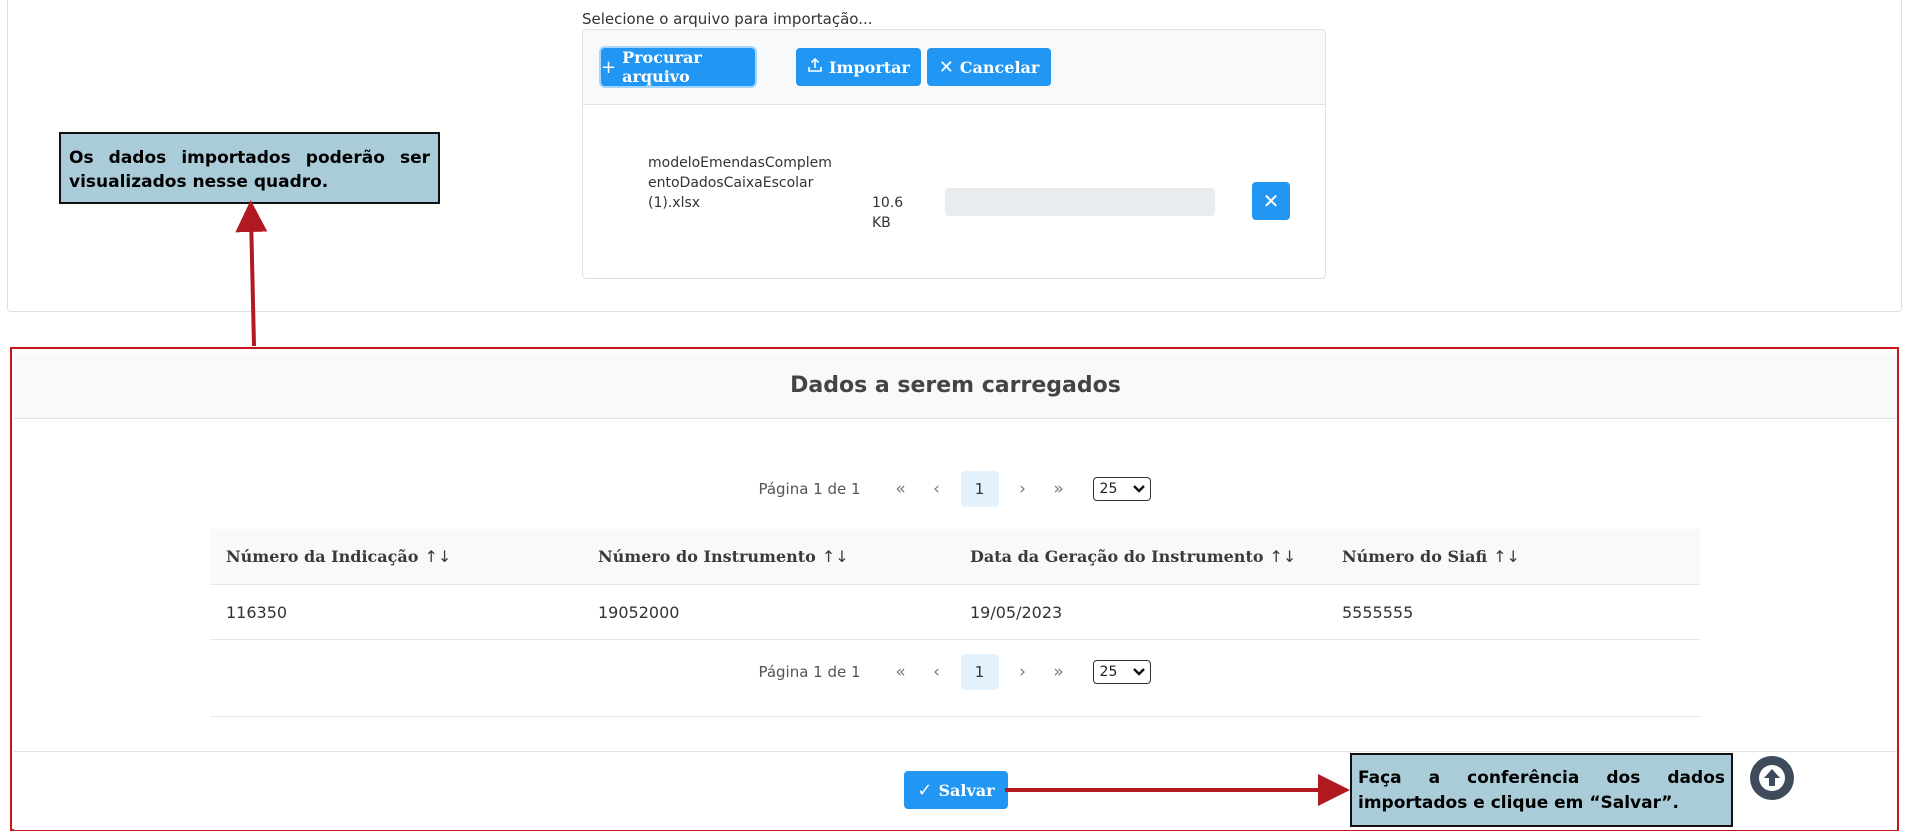 This screenshot has width=1910, height=834. Describe the element at coordinates (966, 790) in the screenshot. I see `save-label: Salvar` at that location.